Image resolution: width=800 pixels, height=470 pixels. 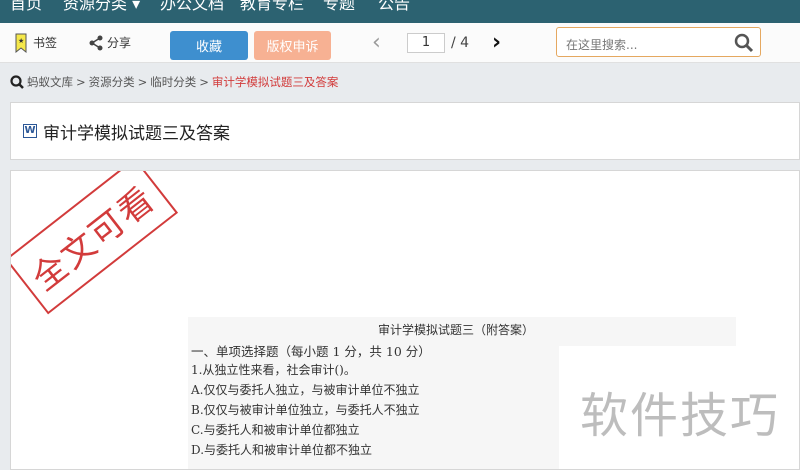 I want to click on bookmark-icon: ★, so click(x=21, y=43).